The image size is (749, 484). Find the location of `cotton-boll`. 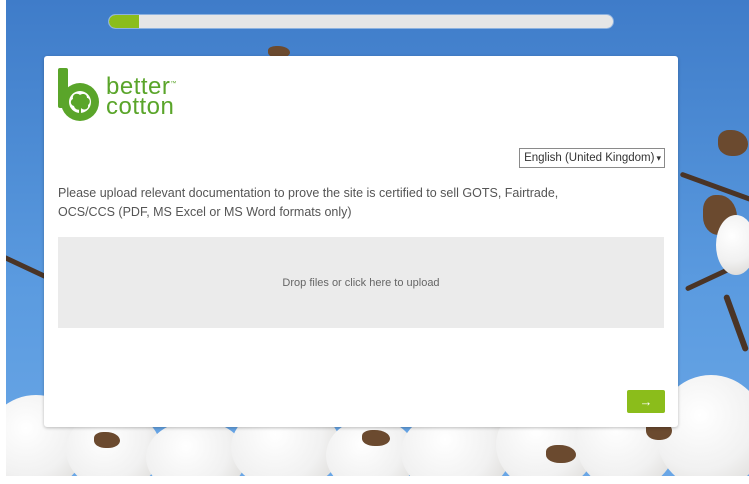

cotton-boll is located at coordinates (732, 245).